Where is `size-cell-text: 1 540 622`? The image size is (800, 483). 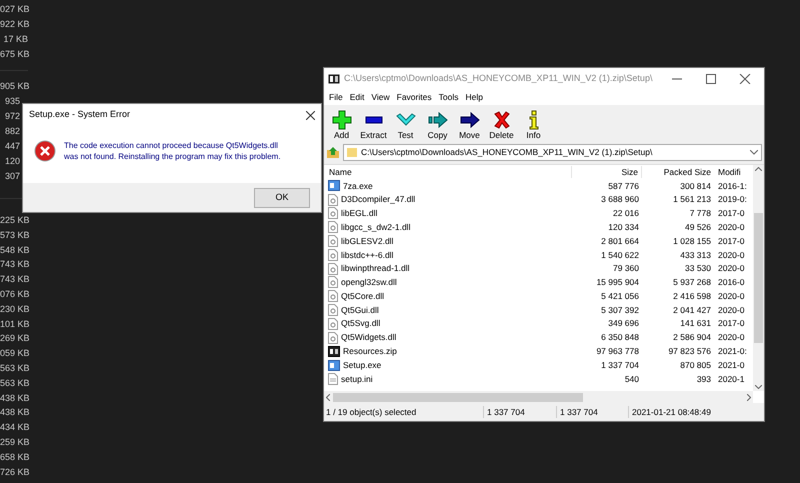
size-cell-text: 1 540 622 is located at coordinates (620, 255).